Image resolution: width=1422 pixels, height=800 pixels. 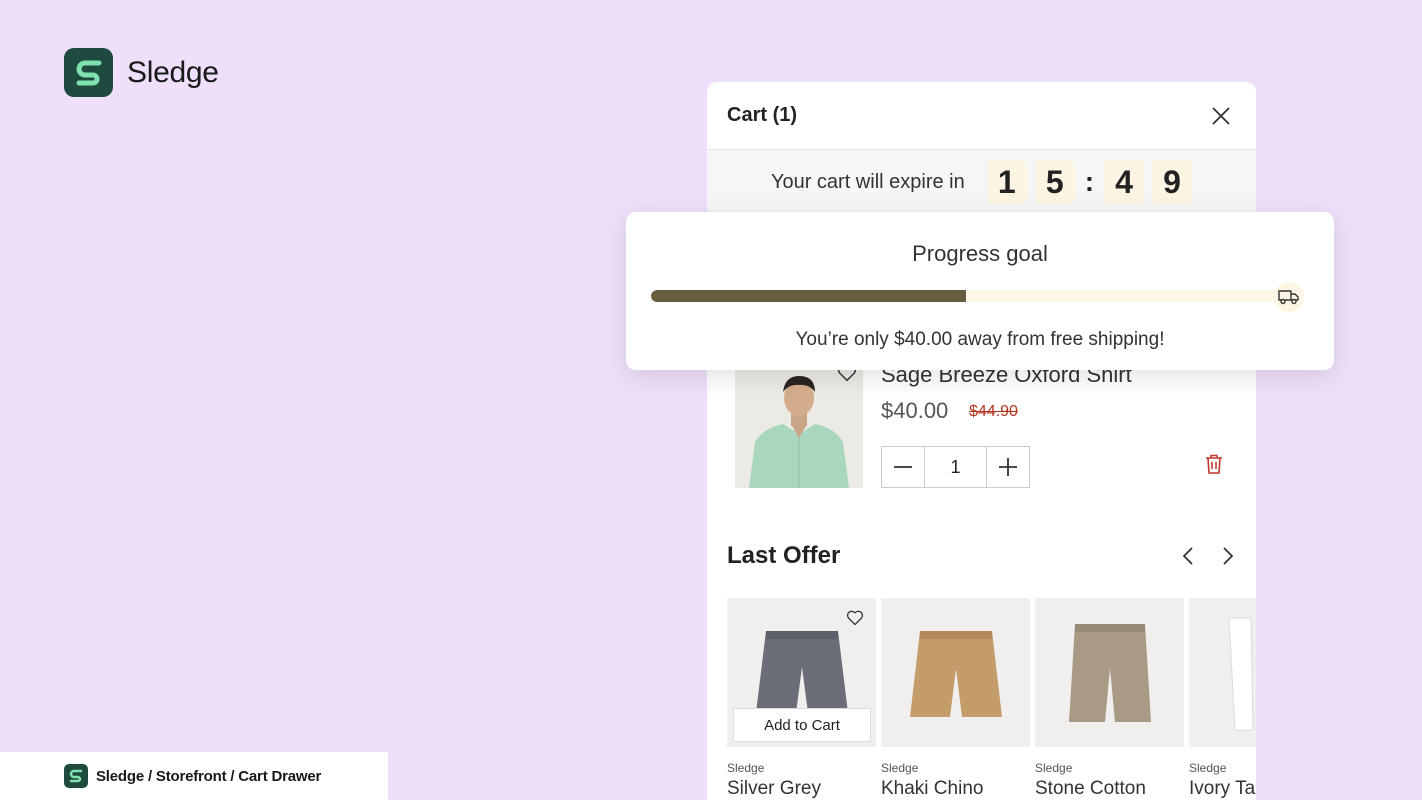 What do you see at coordinates (1054, 182) in the screenshot?
I see `timer-digit: 5` at bounding box center [1054, 182].